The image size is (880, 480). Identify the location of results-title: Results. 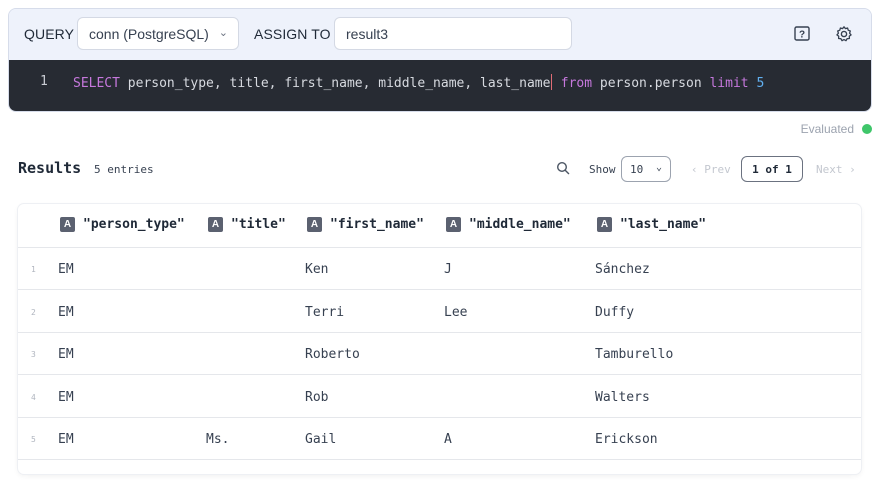
(50, 168).